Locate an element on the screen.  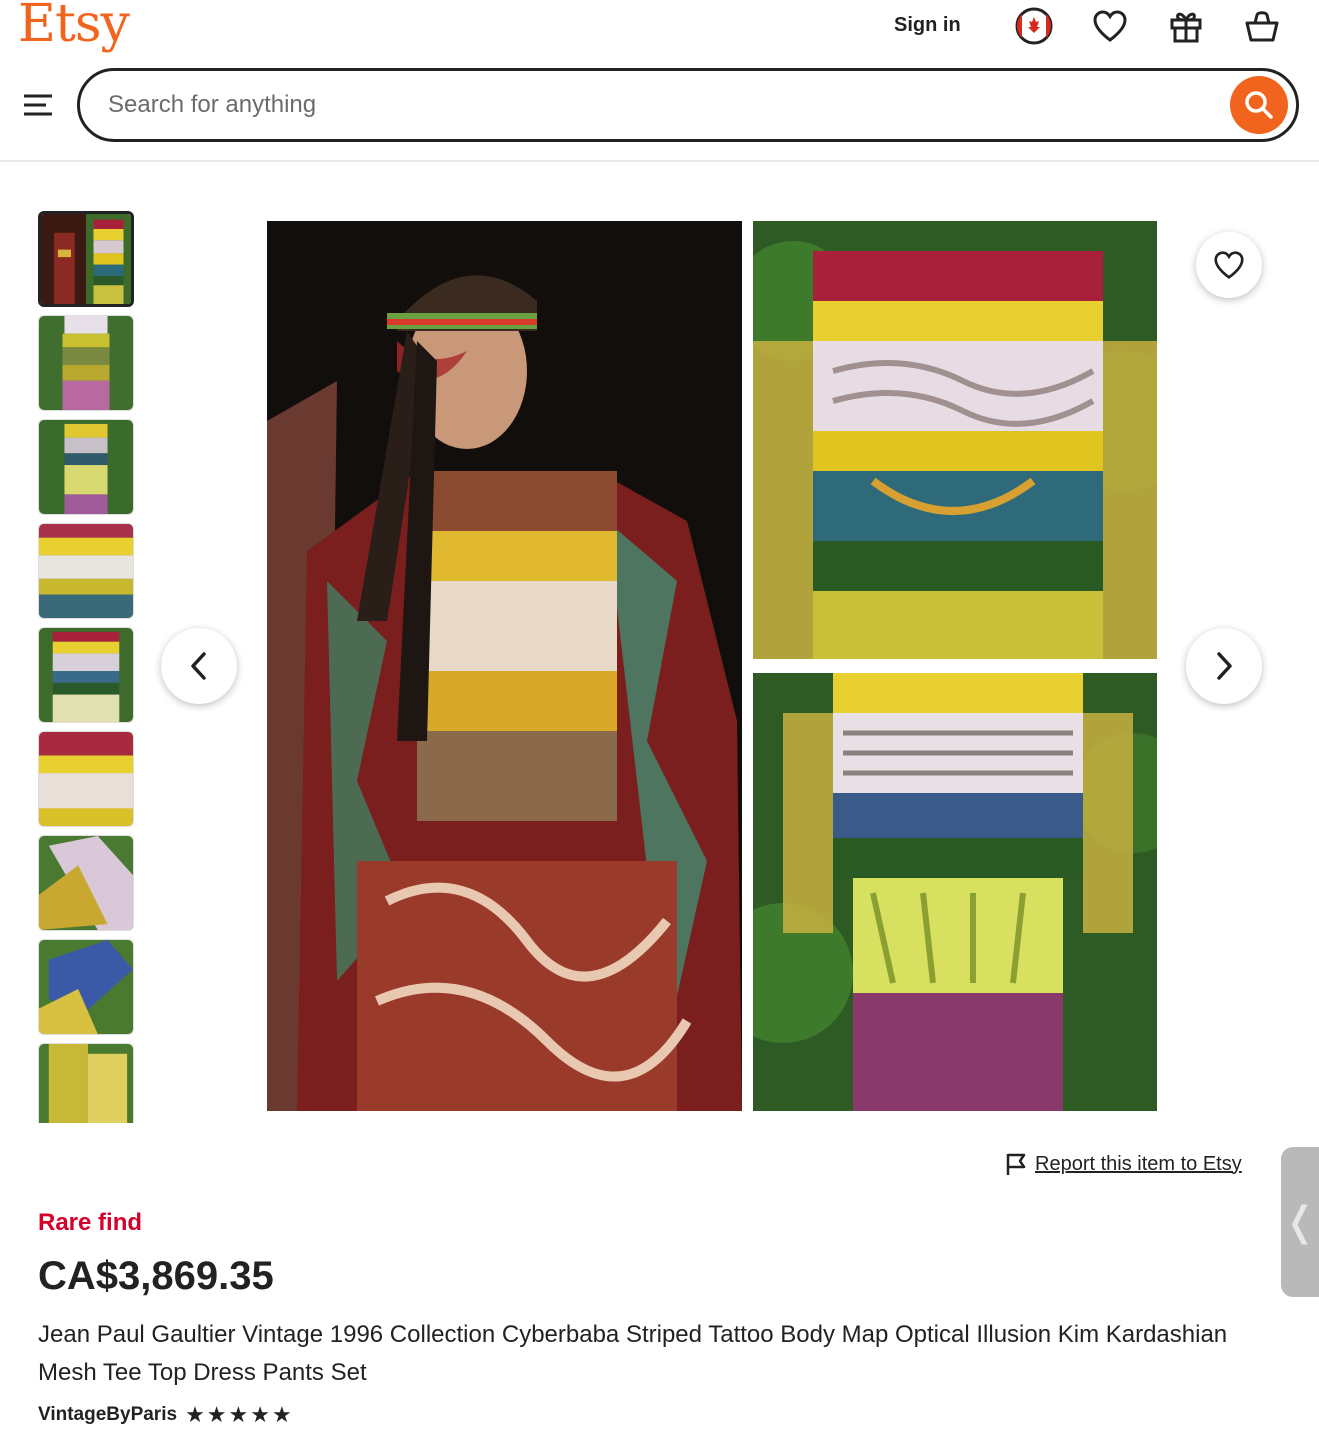
report-item-label: Report this item to Etsy is located at coordinates (1138, 1163).